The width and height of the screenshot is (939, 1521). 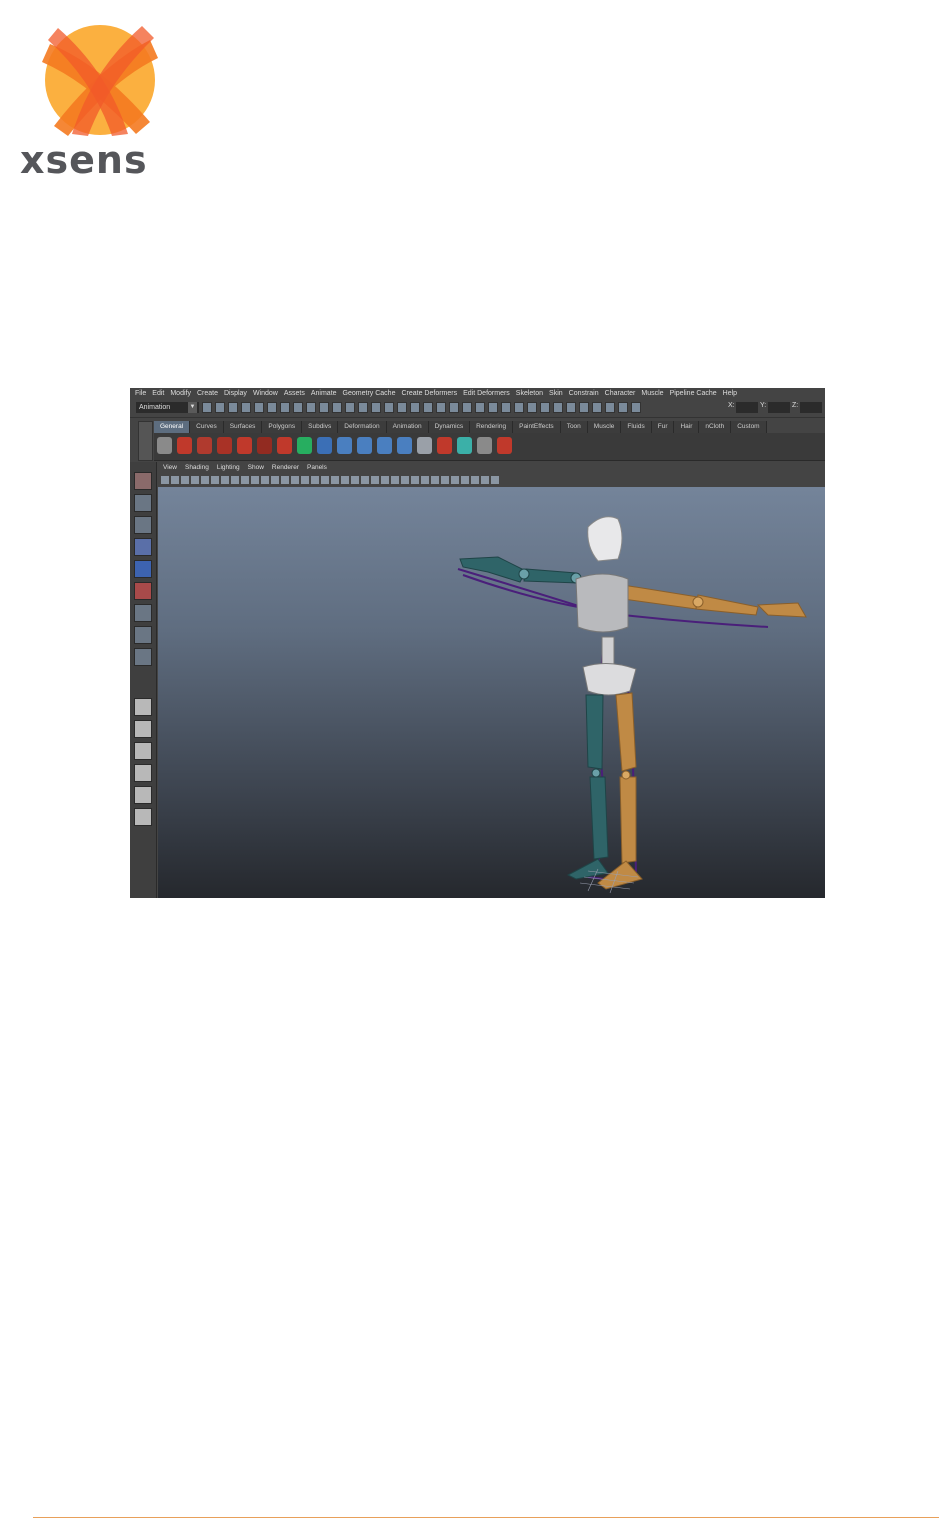 I want to click on menu-display: Display, so click(x=235, y=393).